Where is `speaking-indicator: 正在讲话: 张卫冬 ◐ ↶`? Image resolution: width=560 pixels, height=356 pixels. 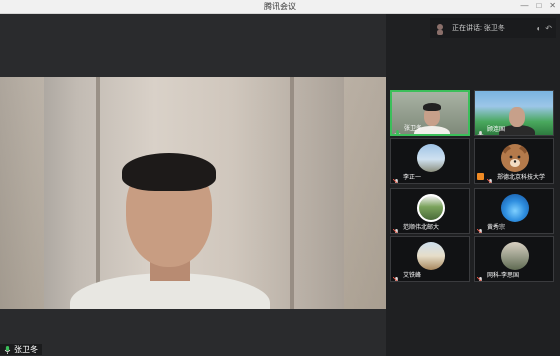
speaking-indicator: 正在讲话: 张卫冬 ◐ ↶ is located at coordinates (493, 28).